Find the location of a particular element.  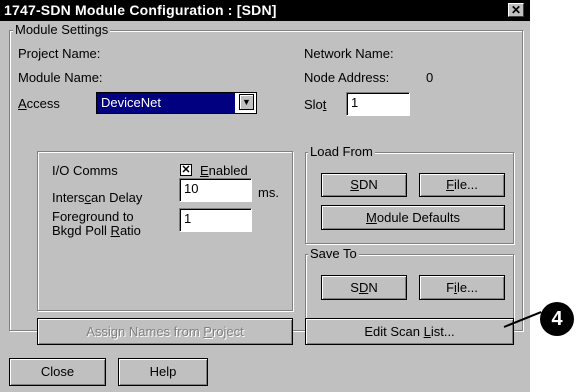

node-address-value: 0 is located at coordinates (430, 77).